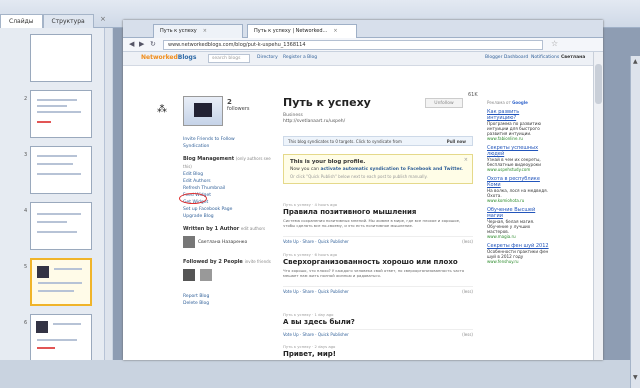 This screenshot has width=640, height=388. What do you see at coordinates (635, 222) in the screenshot?
I see `workspace-scrollbar: ▲ ▼` at bounding box center [635, 222].